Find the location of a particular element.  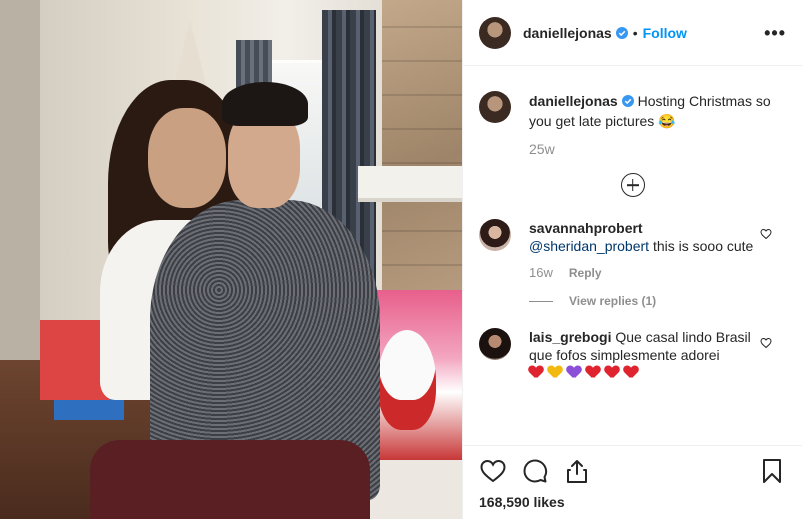

author-username: daniellejonas is located at coordinates (567, 33).